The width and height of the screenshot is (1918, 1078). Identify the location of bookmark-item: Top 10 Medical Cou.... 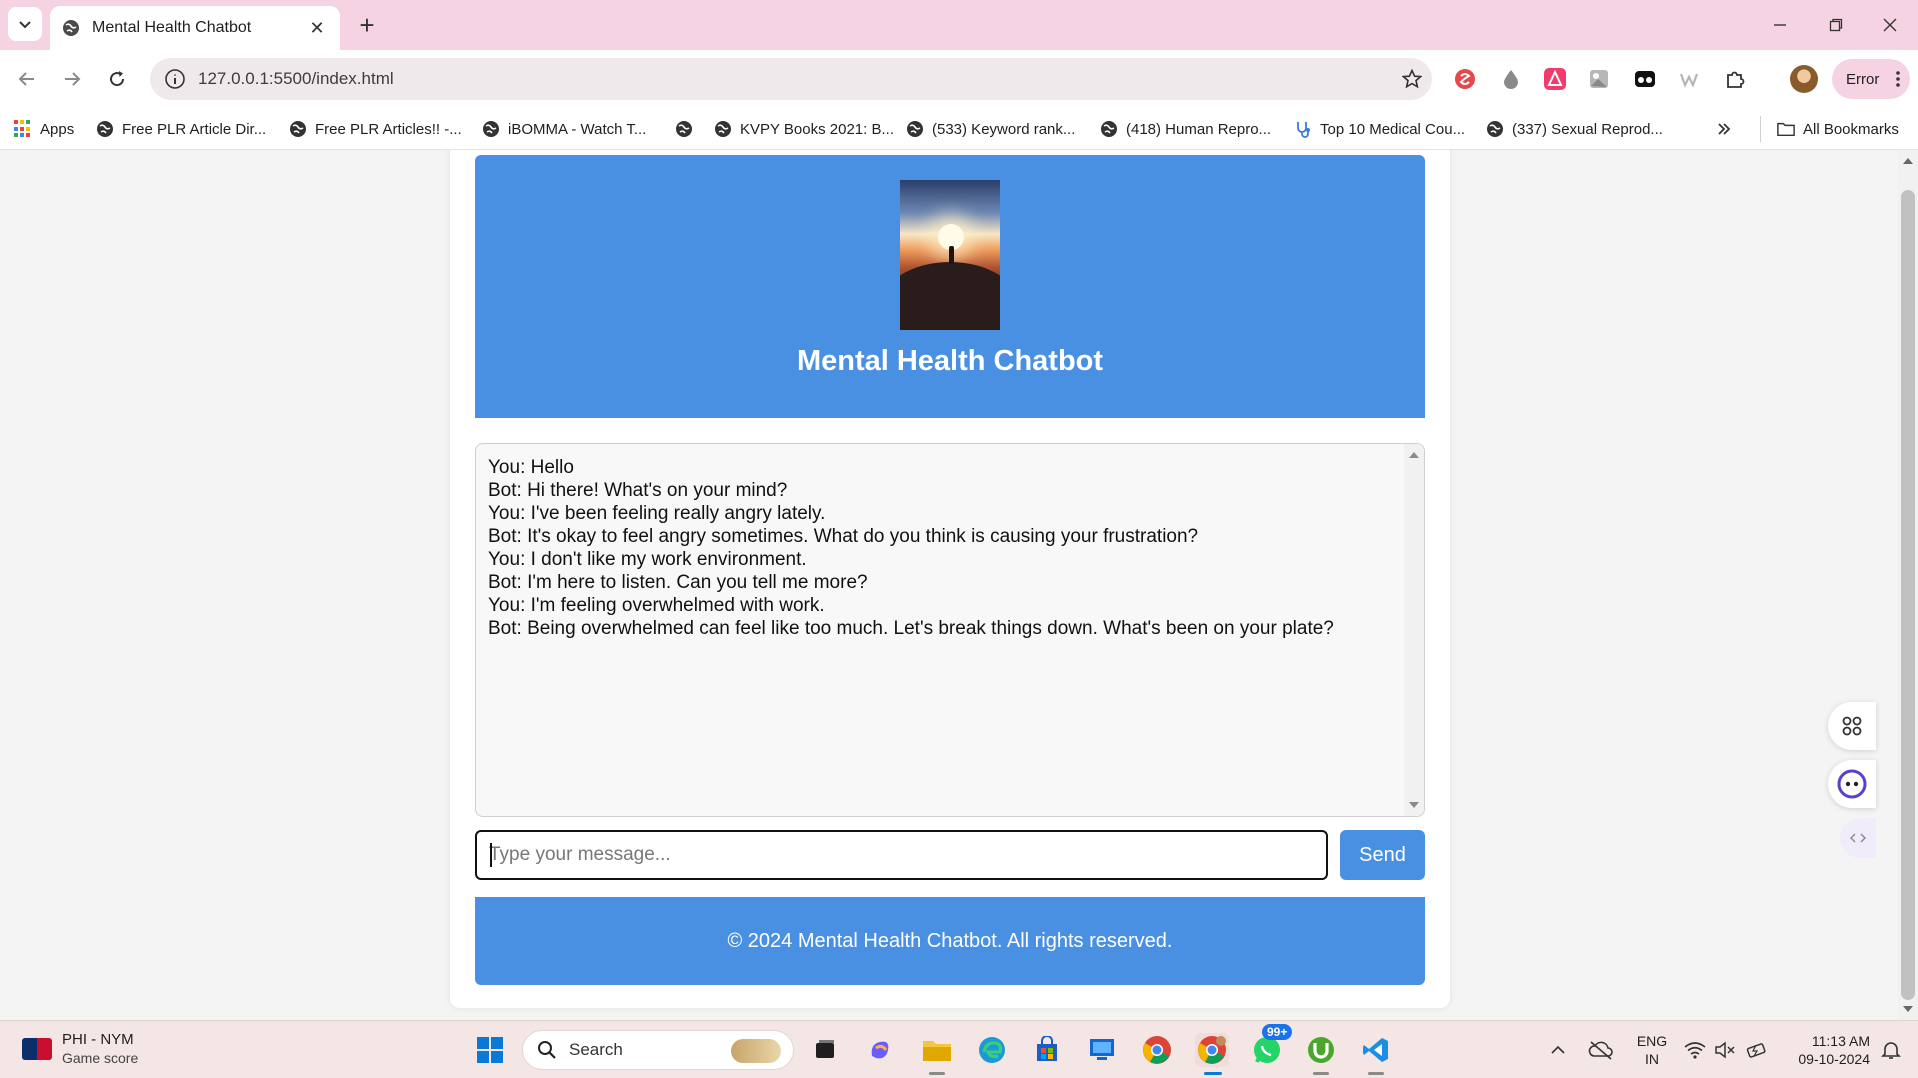
(1379, 129).